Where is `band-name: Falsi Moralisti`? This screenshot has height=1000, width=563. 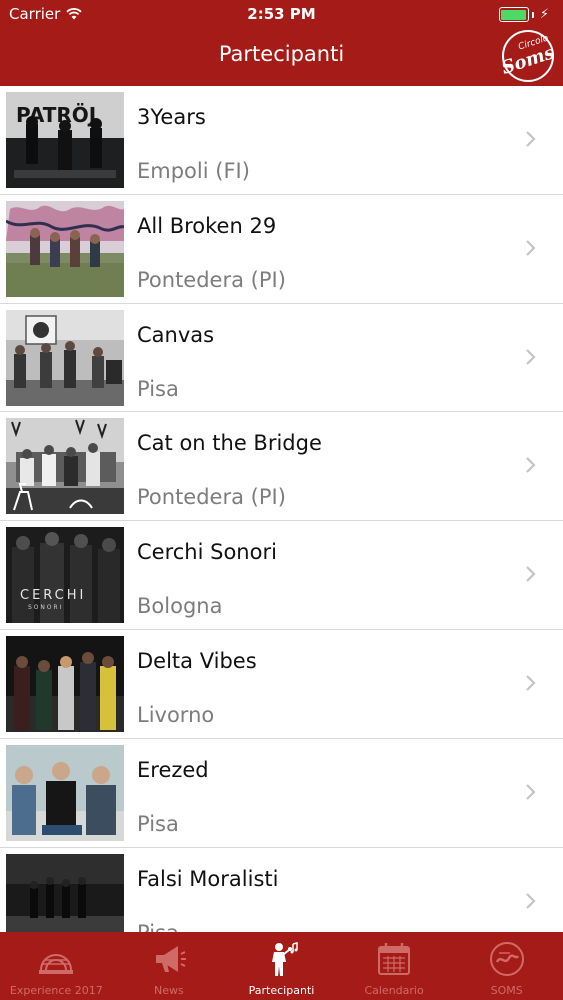 band-name: Falsi Moralisti is located at coordinates (208, 878).